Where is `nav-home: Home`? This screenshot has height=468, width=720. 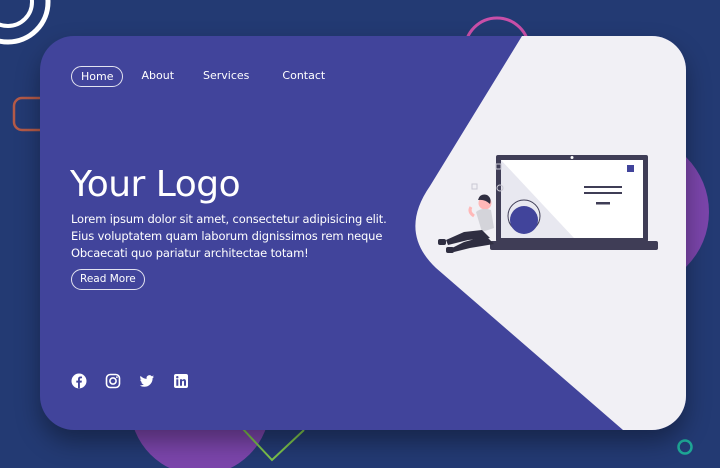 nav-home: Home is located at coordinates (97, 76).